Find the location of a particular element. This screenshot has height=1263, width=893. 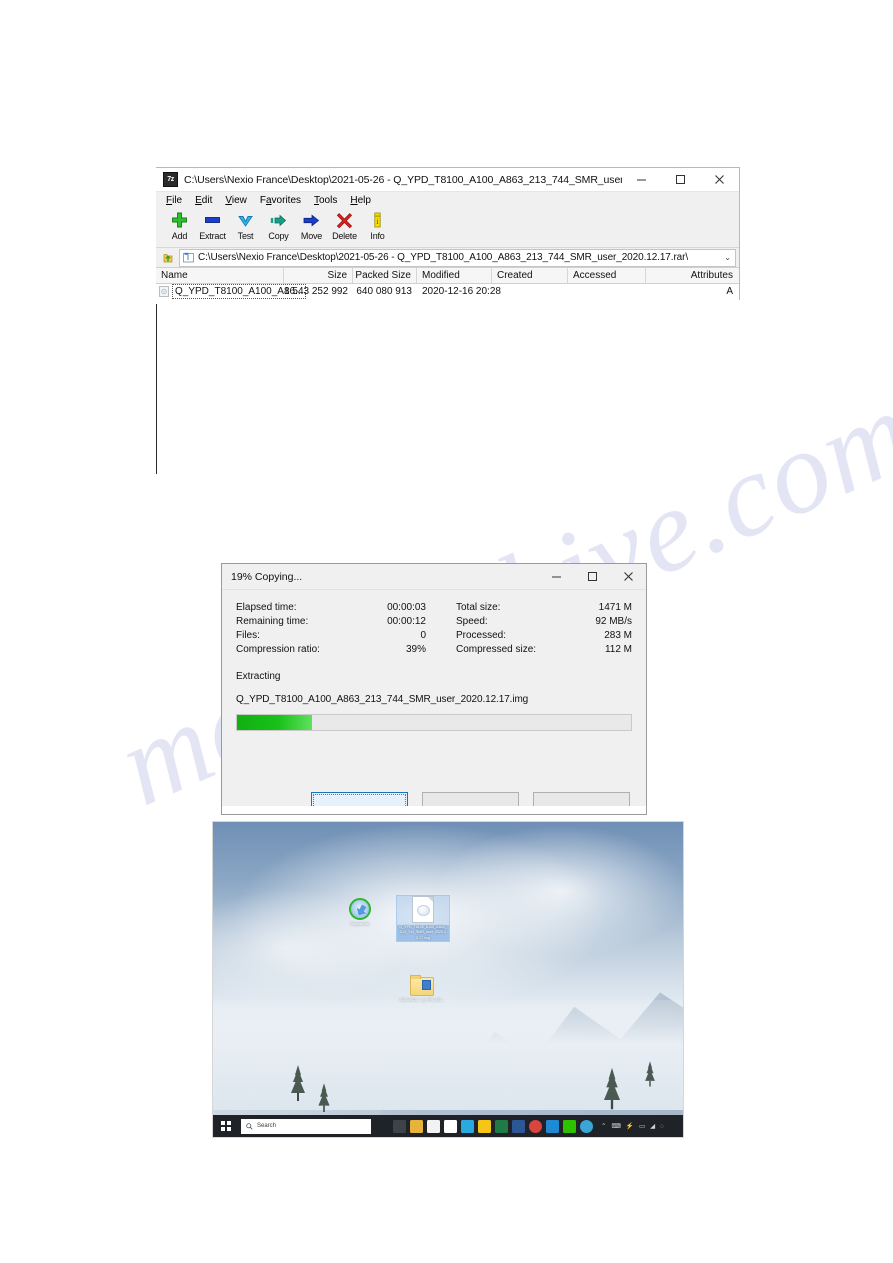

toolbar-add-button: Add is located at coordinates (179, 225).